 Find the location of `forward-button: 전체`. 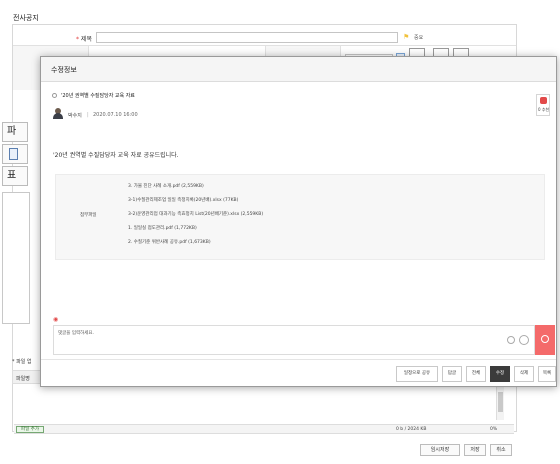

forward-button: 전체 is located at coordinates (476, 374).